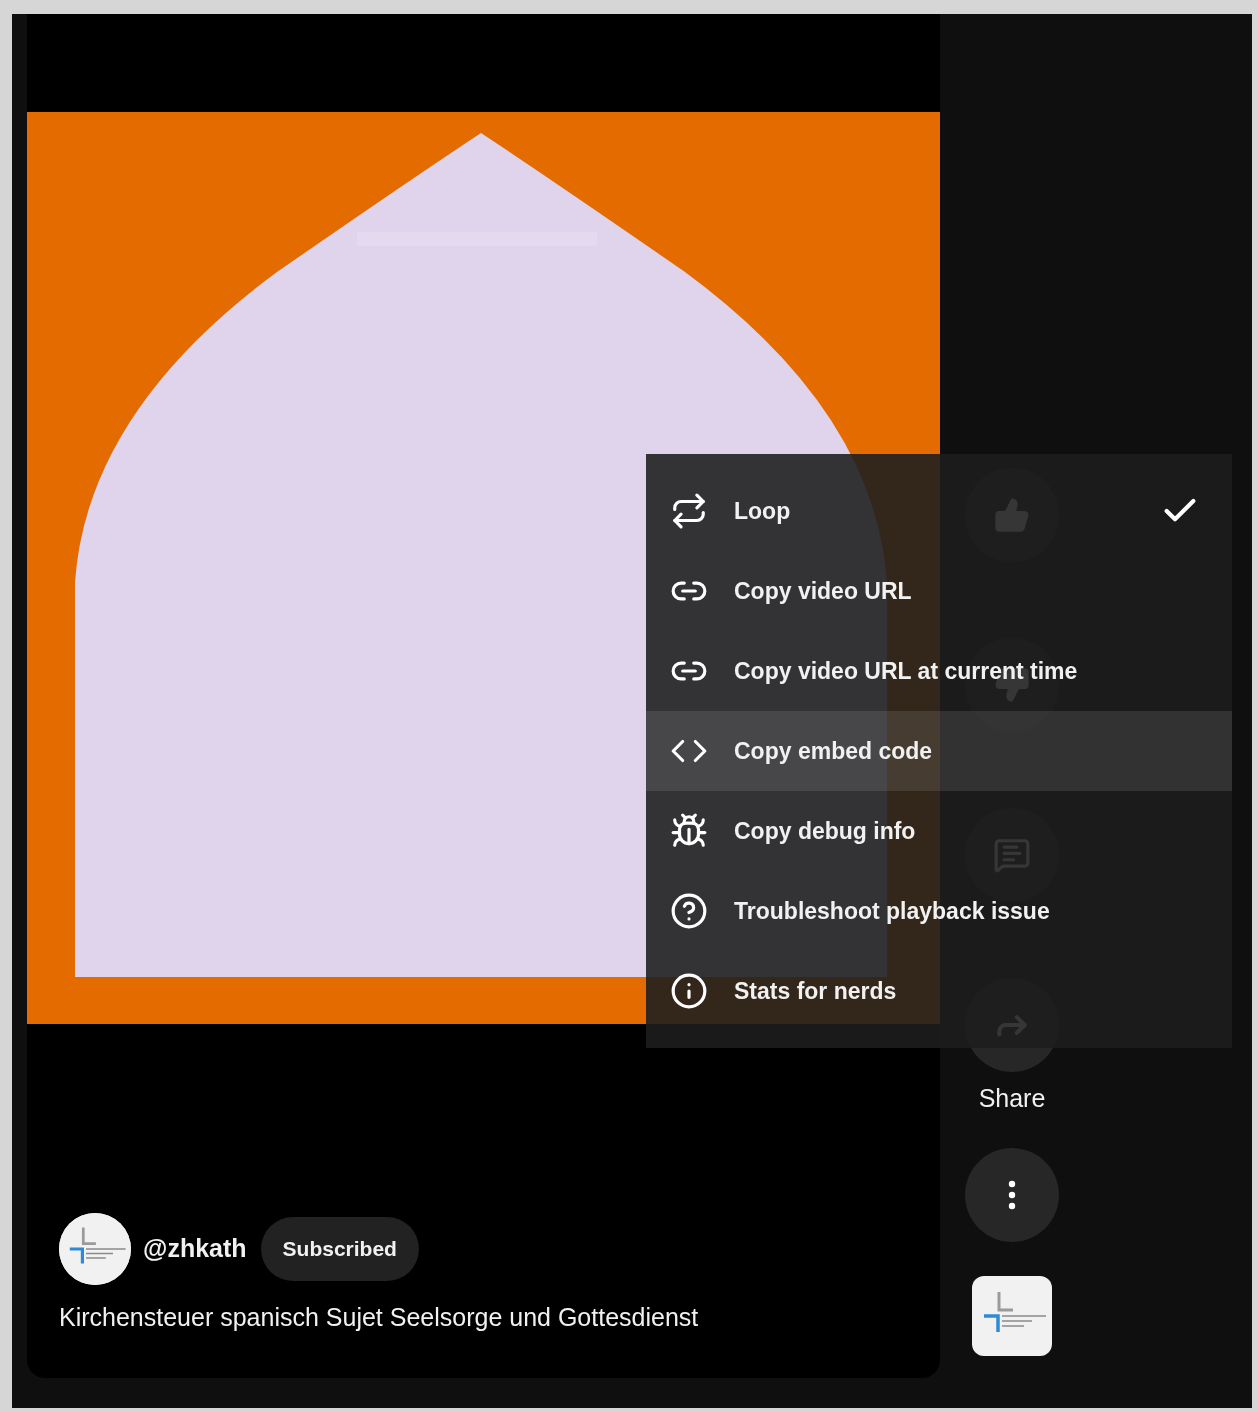 Image resolution: width=1258 pixels, height=1412 pixels. What do you see at coordinates (939, 511) in the screenshot?
I see `menu-item: Loop` at bounding box center [939, 511].